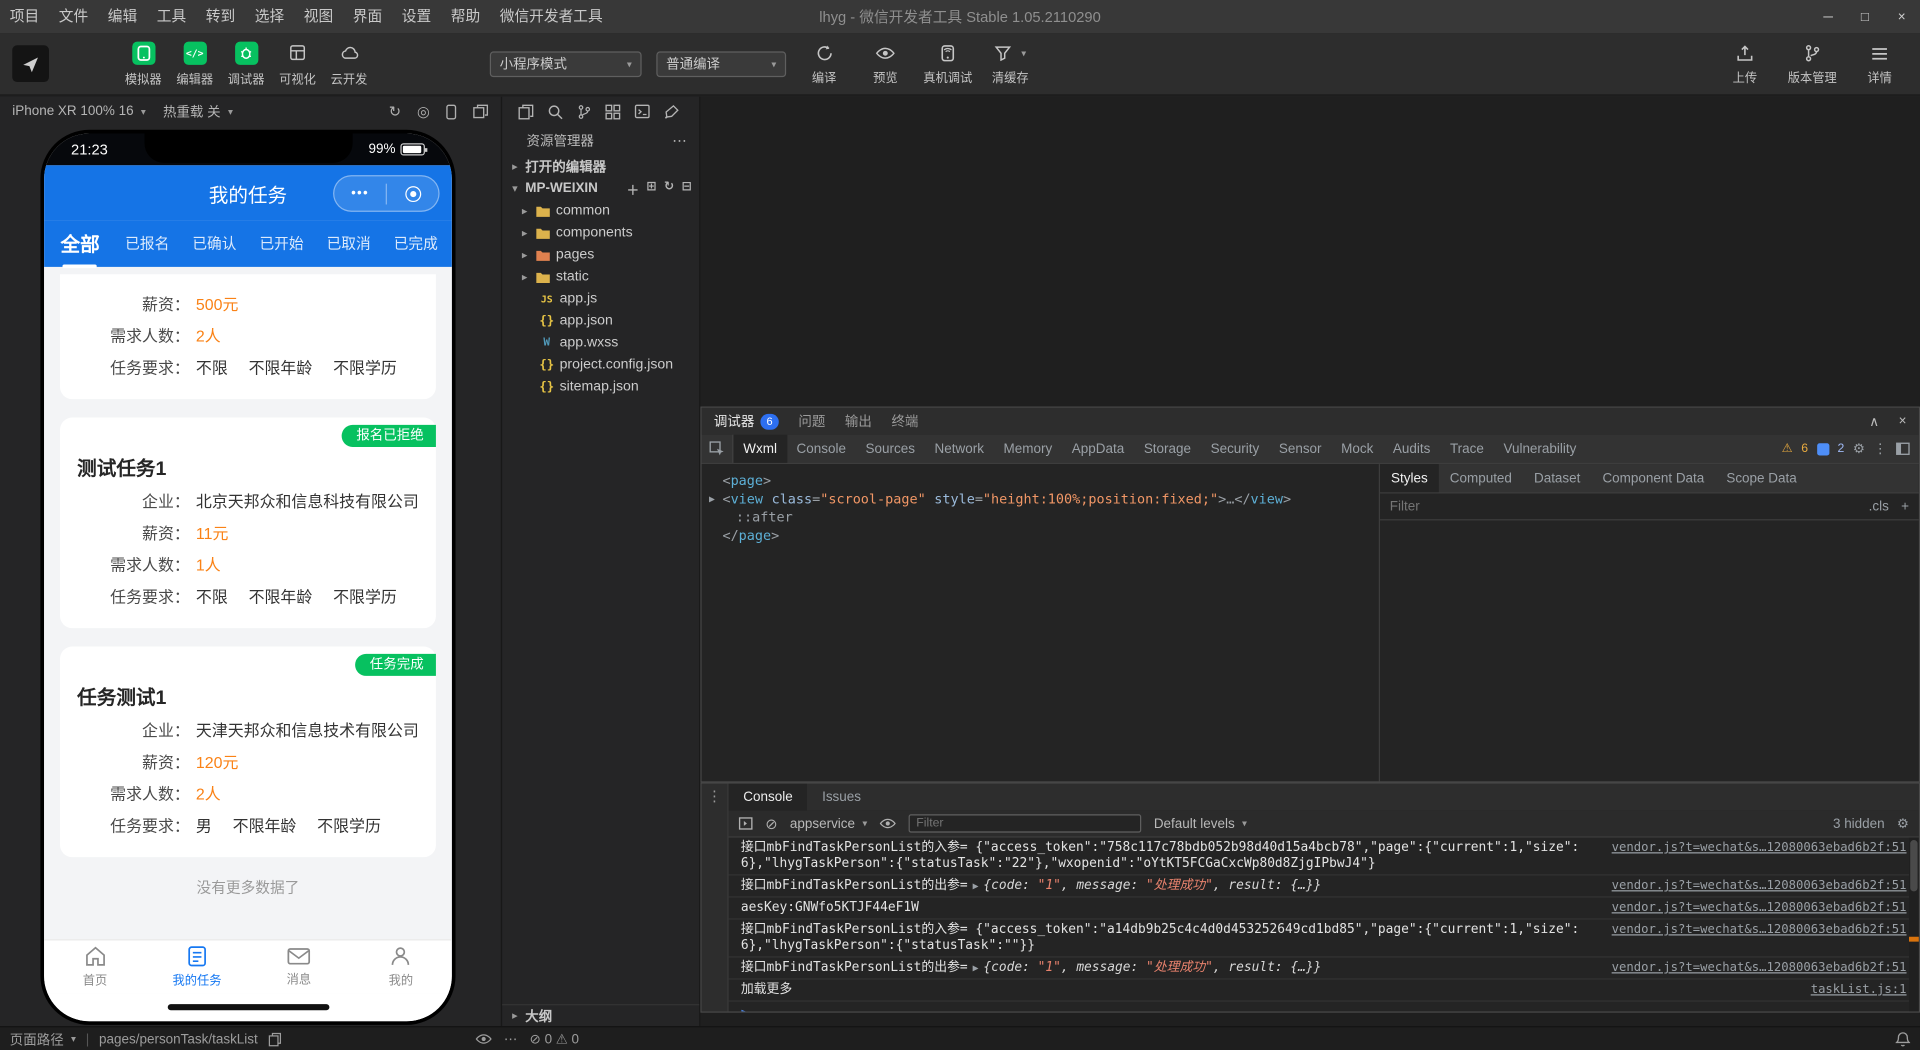 The height and width of the screenshot is (1050, 1920). I want to click on user-avatar, so click(30, 64).